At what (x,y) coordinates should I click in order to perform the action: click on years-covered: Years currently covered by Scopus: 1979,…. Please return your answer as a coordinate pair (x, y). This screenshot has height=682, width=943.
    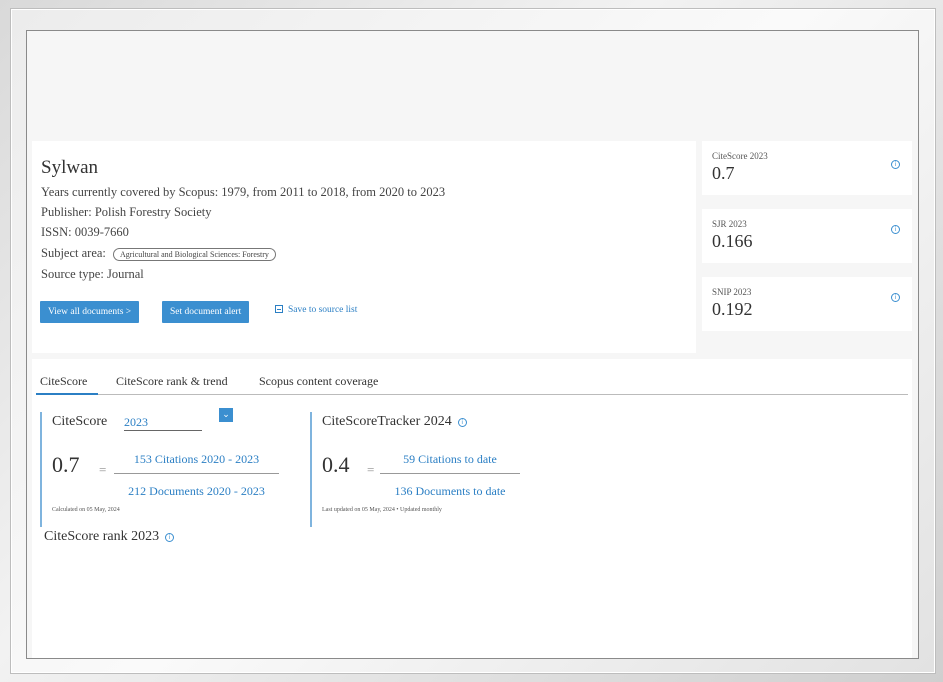
    Looking at the image, I should click on (243, 192).